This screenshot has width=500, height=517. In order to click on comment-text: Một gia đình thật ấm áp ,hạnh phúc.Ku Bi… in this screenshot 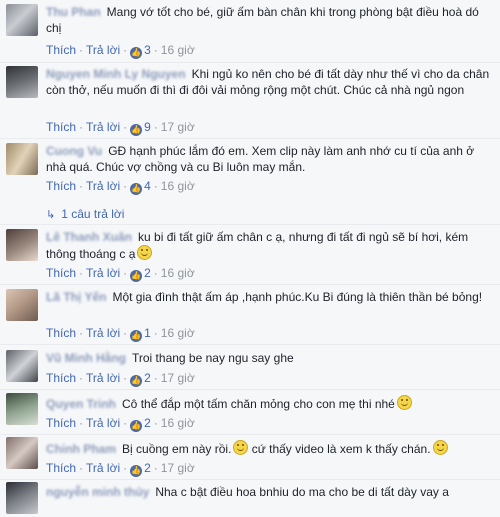, I will do `click(297, 297)`.